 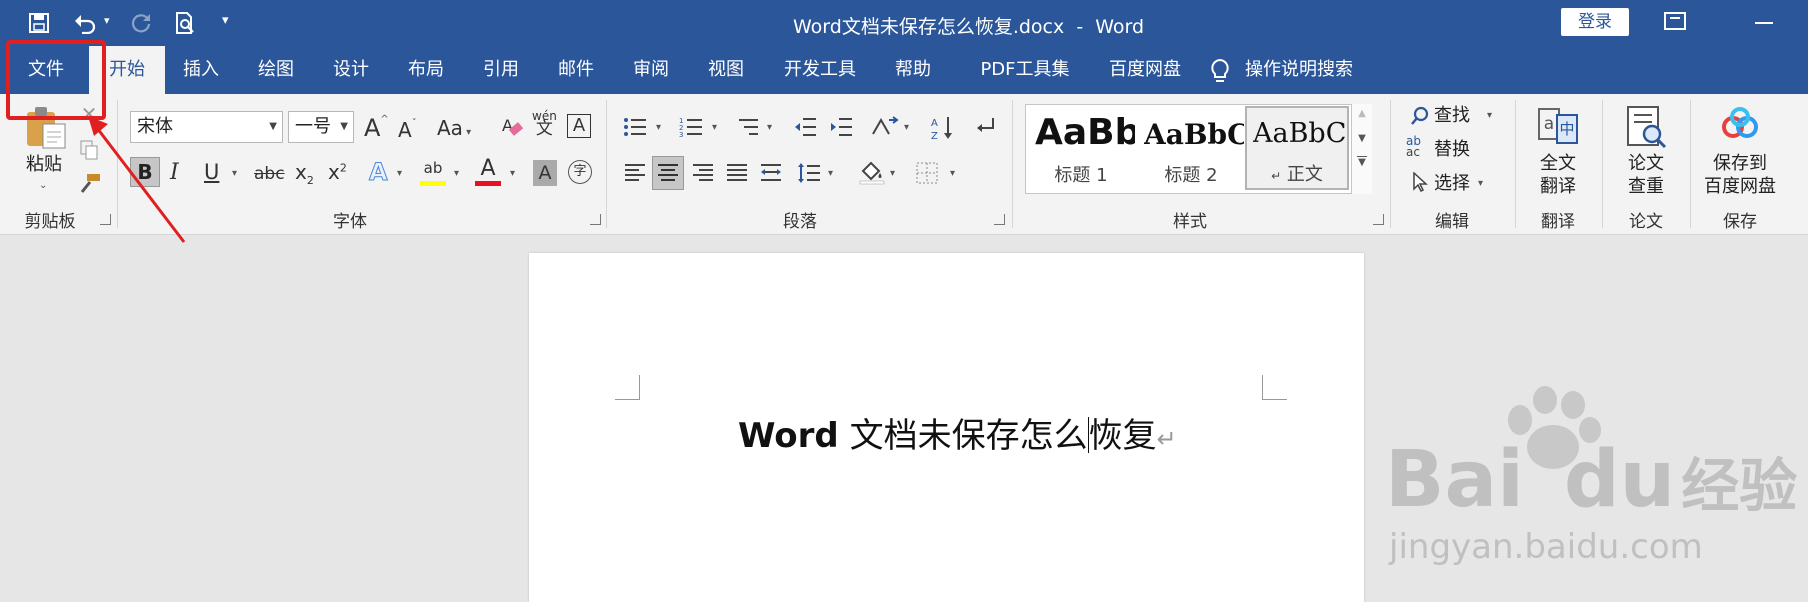 What do you see at coordinates (737, 173) in the screenshot?
I see `justify-icon` at bounding box center [737, 173].